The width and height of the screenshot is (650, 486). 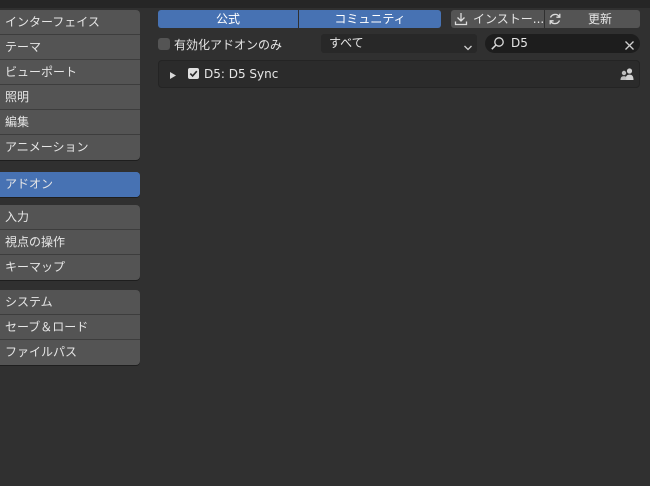 I want to click on refresh-icon, so click(x=555, y=19).